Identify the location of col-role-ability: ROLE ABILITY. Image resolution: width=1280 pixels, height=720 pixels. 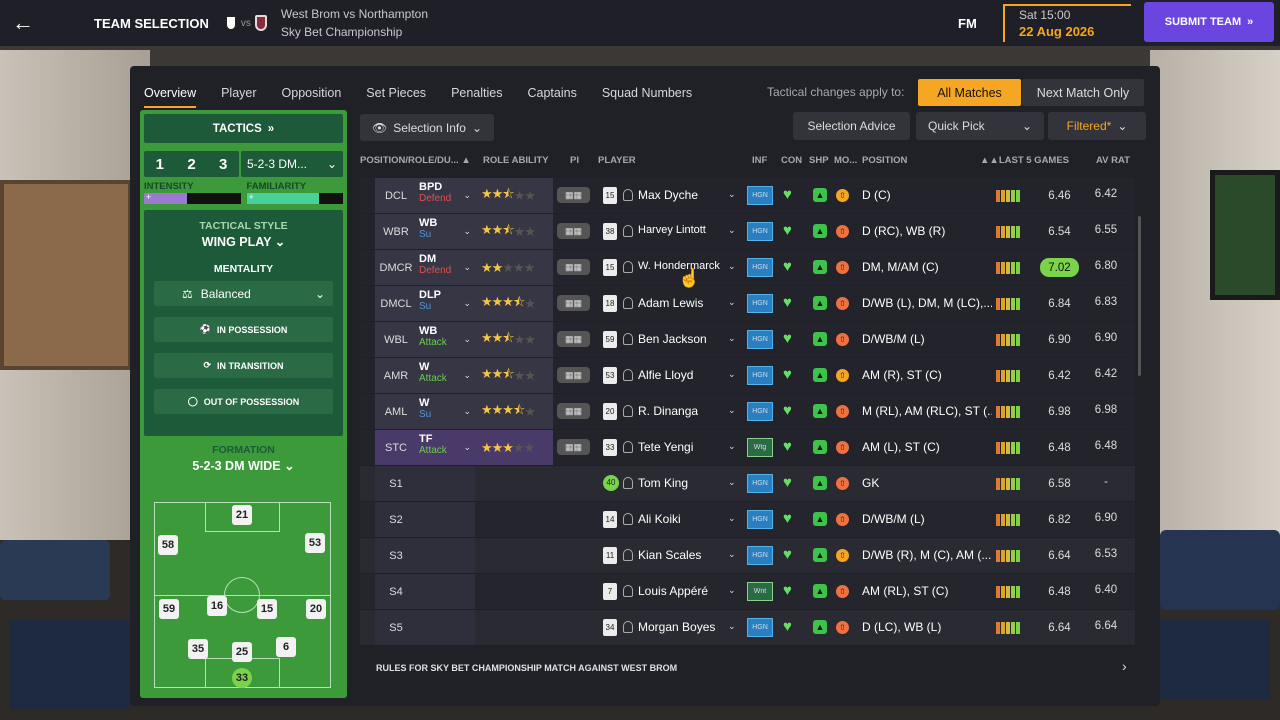
(516, 160).